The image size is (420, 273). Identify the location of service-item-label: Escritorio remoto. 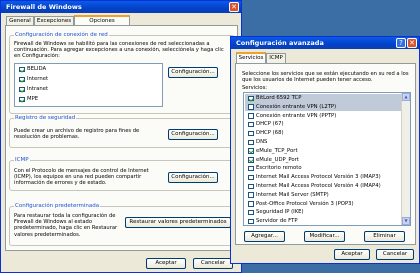
(279, 168).